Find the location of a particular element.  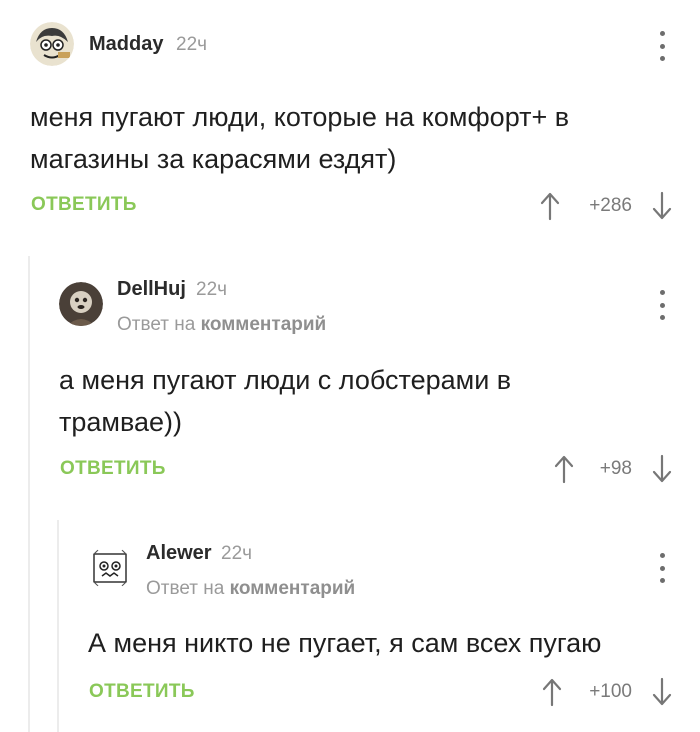

comment-text: А меня никто не пугает, я сам всех пугаю is located at coordinates (345, 643).